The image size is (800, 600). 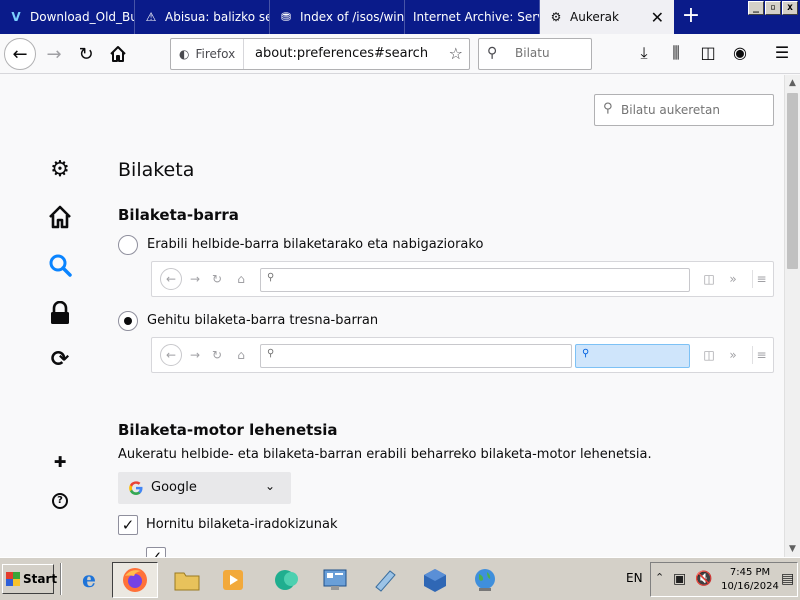 I want to click on url-text: about:preferences#search, so click(x=341, y=53).